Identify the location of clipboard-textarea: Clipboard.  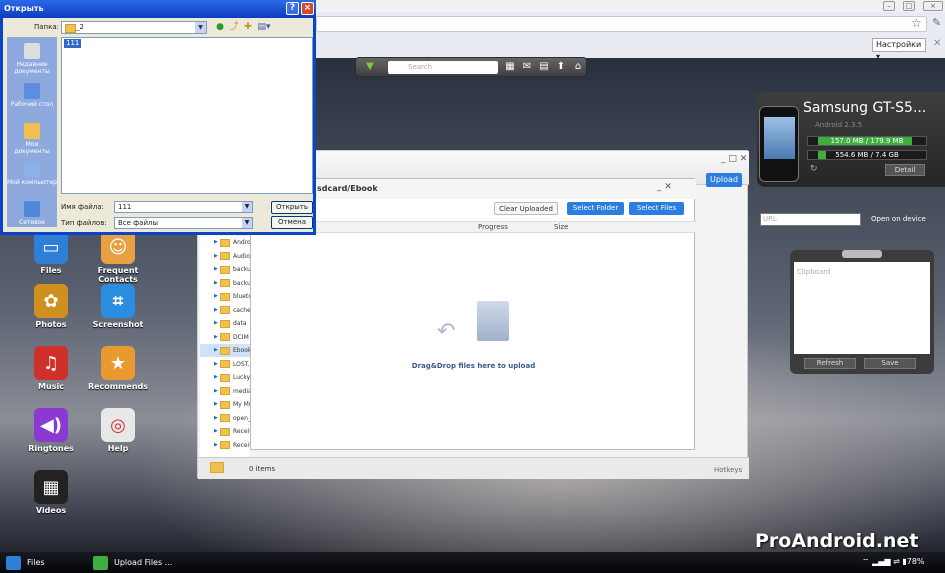
(862, 308).